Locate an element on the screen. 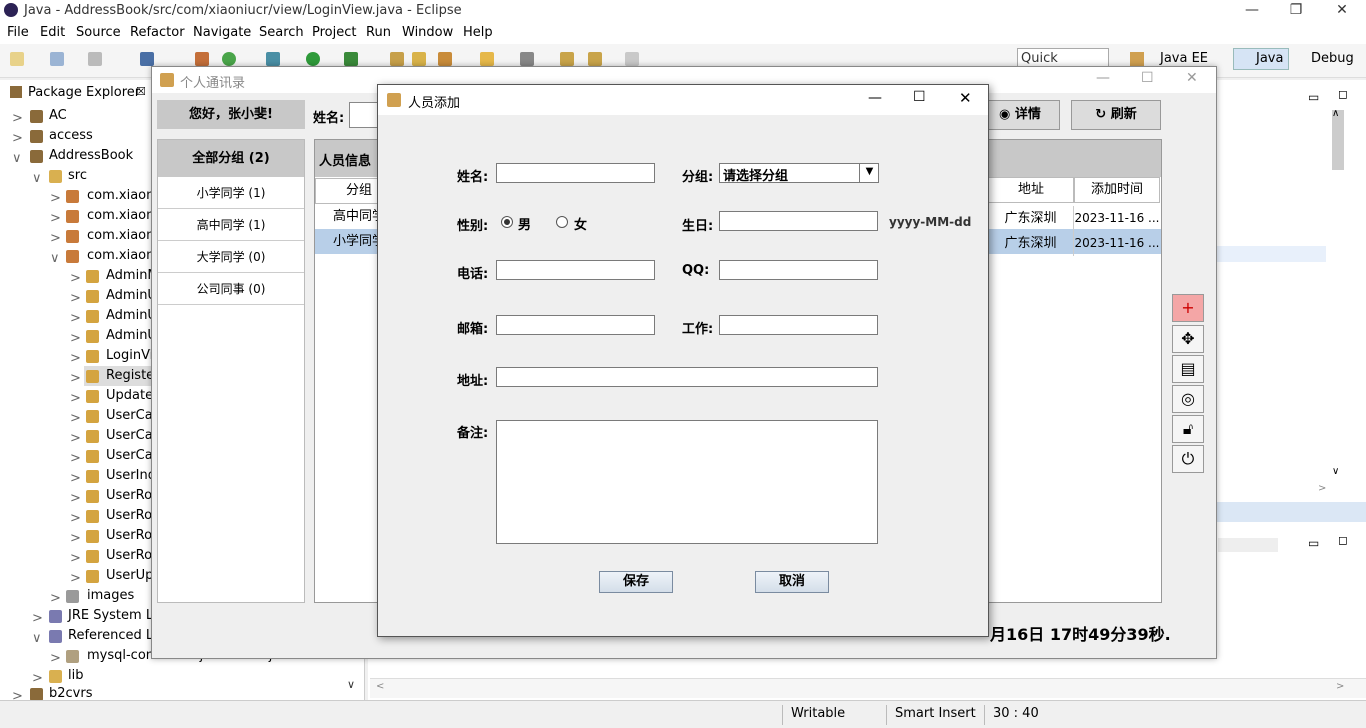  phone-input is located at coordinates (575, 270).